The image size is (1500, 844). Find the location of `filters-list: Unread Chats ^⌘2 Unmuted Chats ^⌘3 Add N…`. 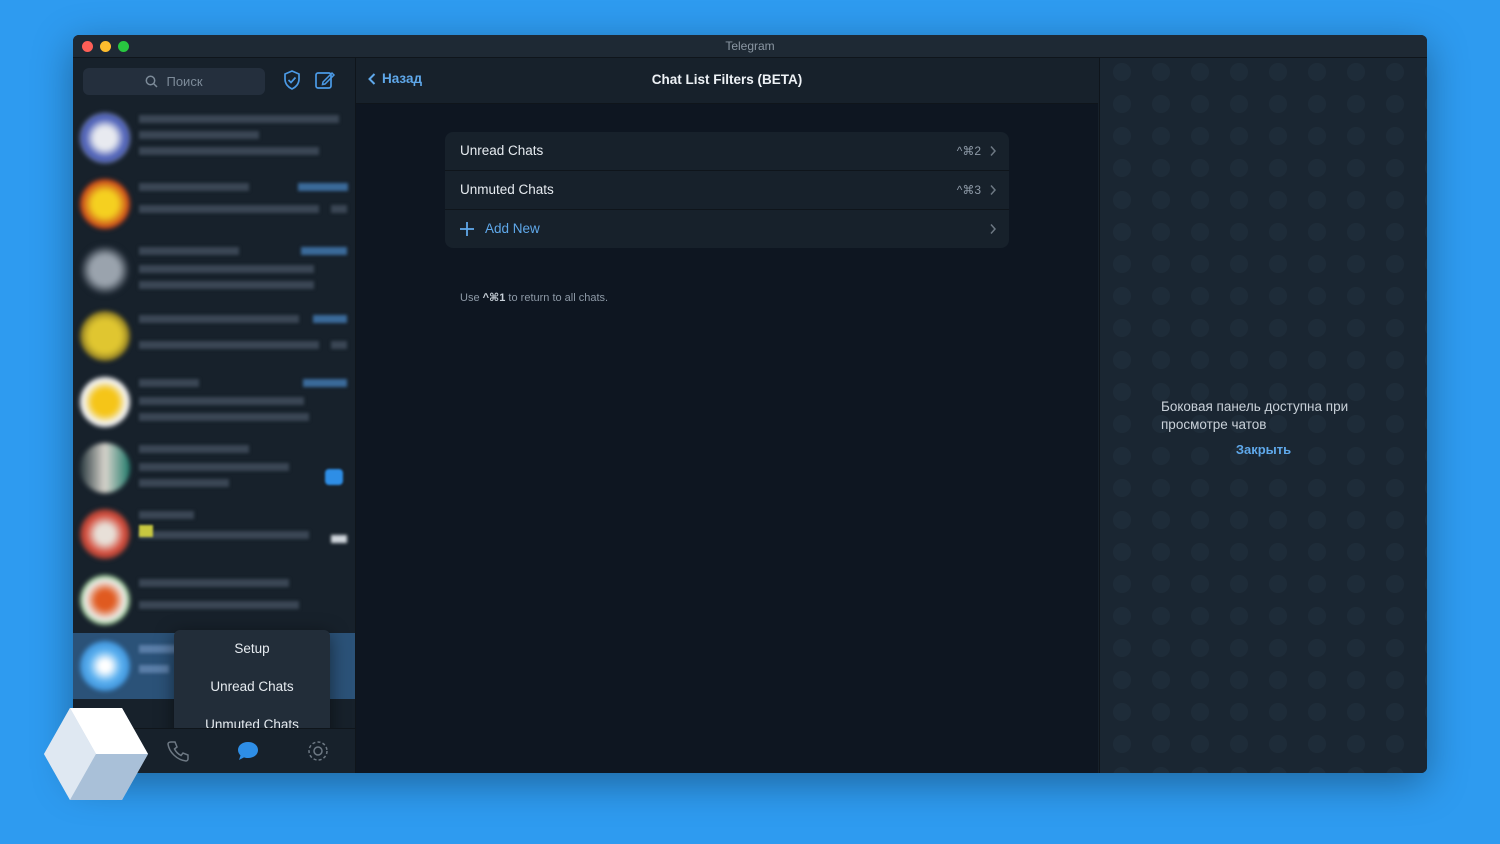

filters-list: Unread Chats ^⌘2 Unmuted Chats ^⌘3 Add N… is located at coordinates (727, 190).